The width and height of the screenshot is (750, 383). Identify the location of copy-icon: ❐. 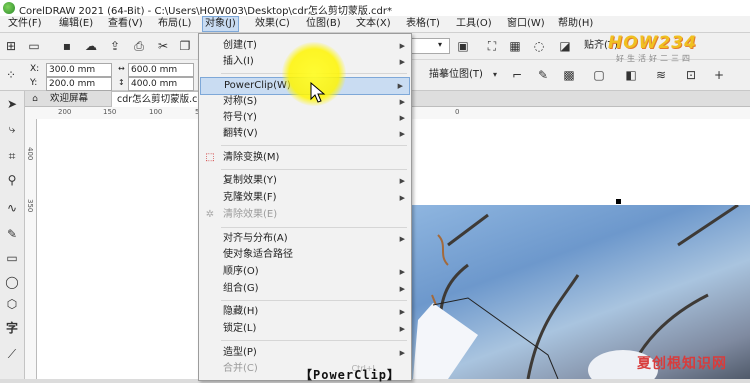
(185, 46).